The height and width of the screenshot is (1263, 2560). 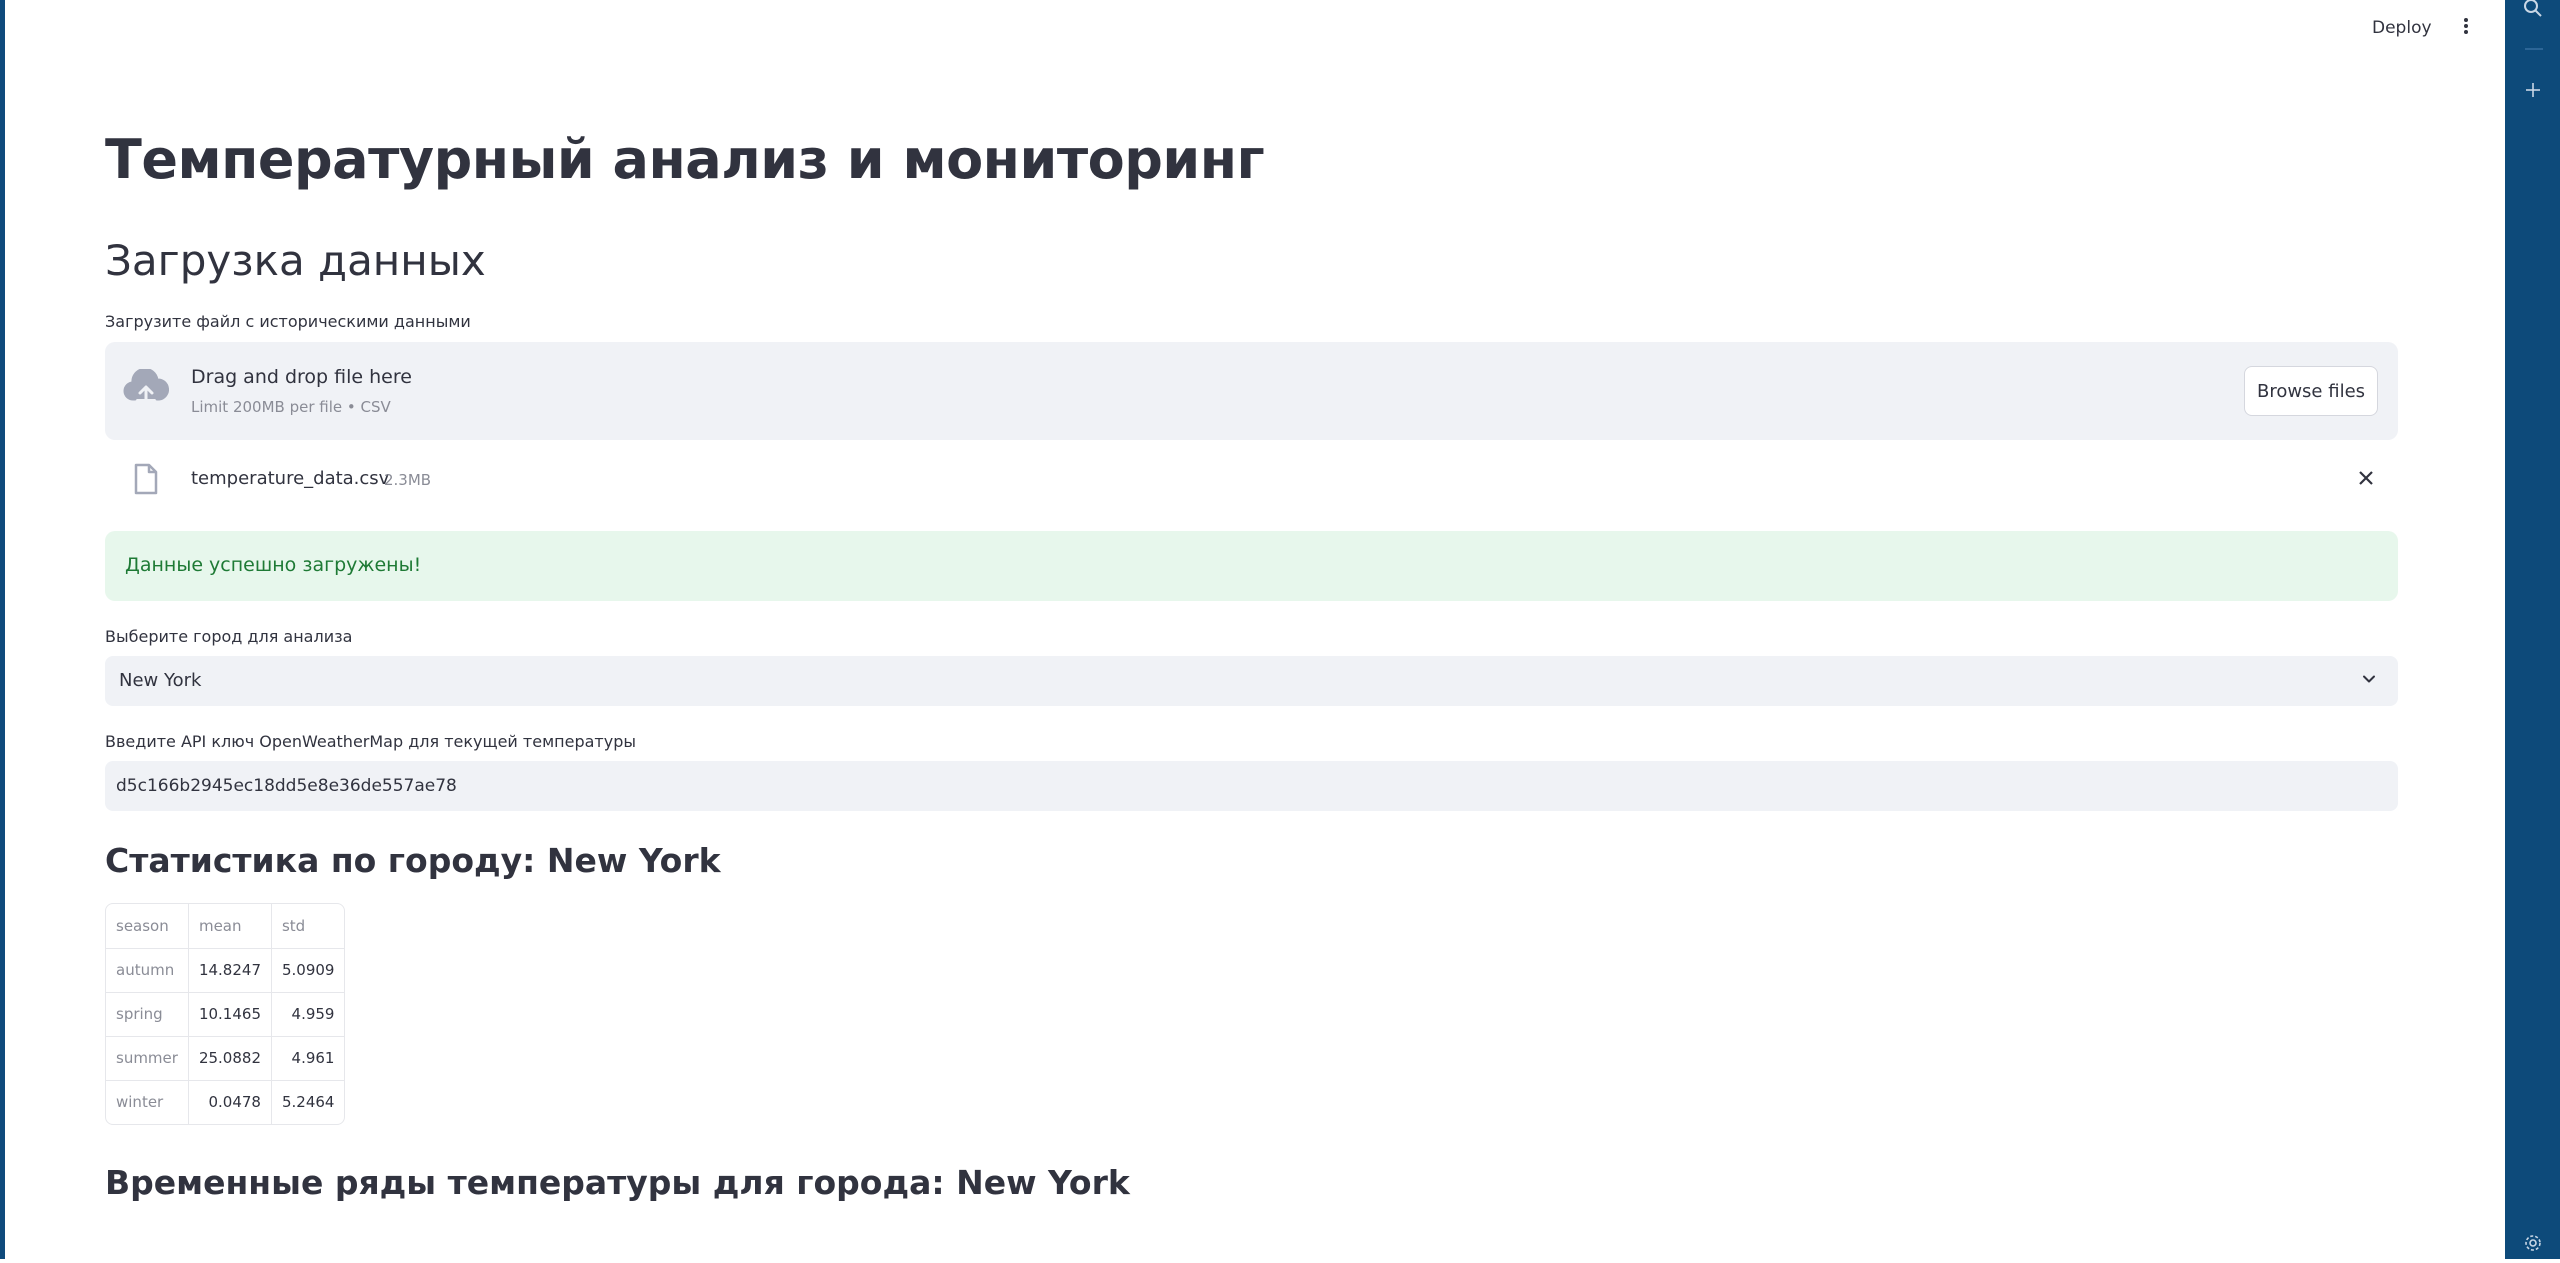 I want to click on upload-section-title: Загрузка данных, so click(x=295, y=260).